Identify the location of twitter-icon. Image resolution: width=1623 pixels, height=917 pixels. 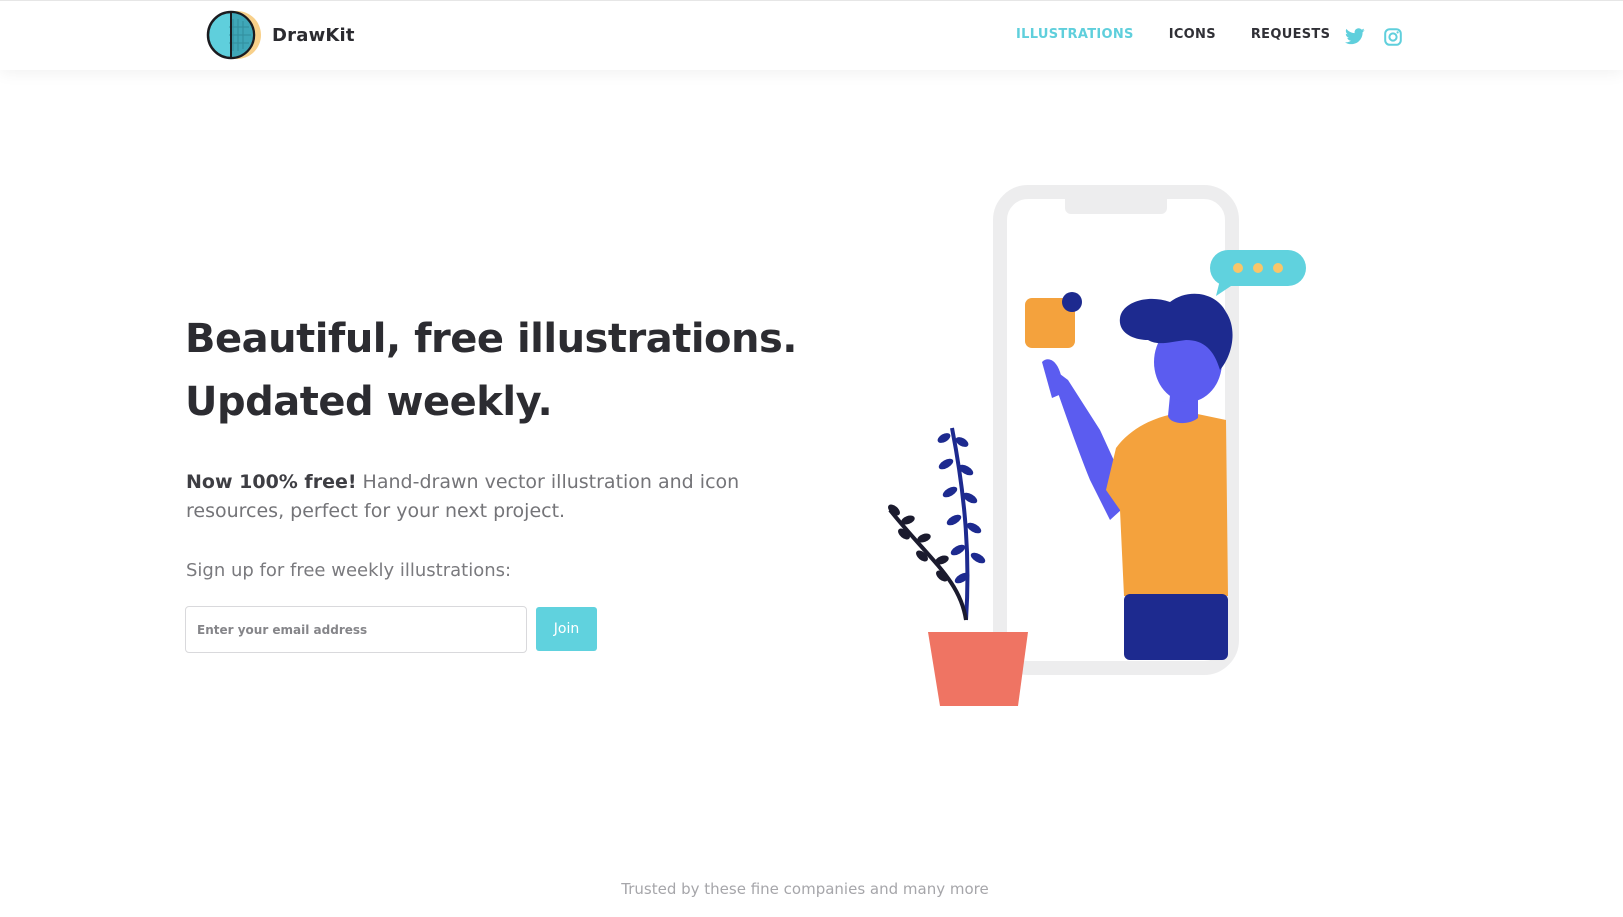
(1355, 39).